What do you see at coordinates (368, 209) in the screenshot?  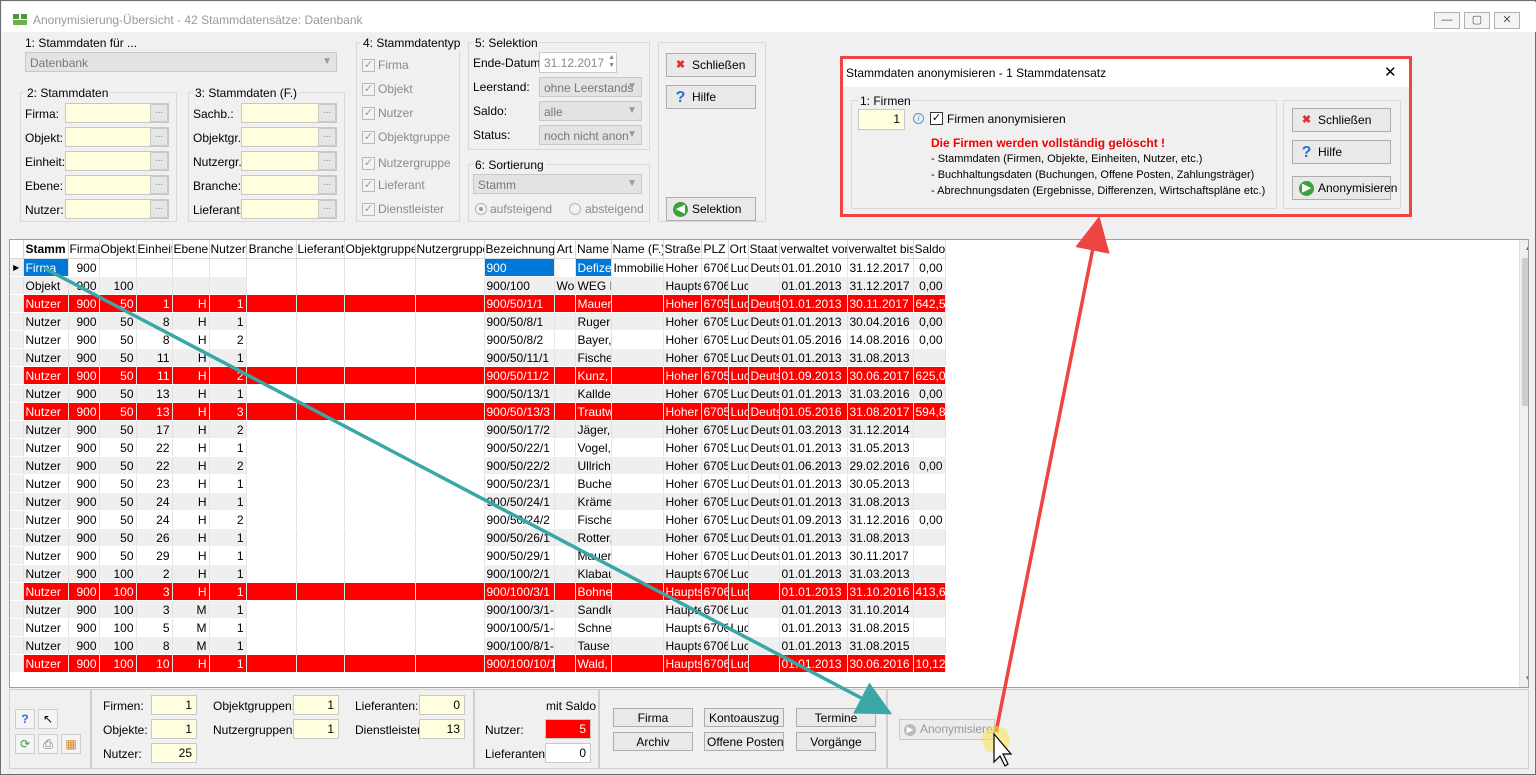 I see `stammdatentyp-checkbox-6: ✓` at bounding box center [368, 209].